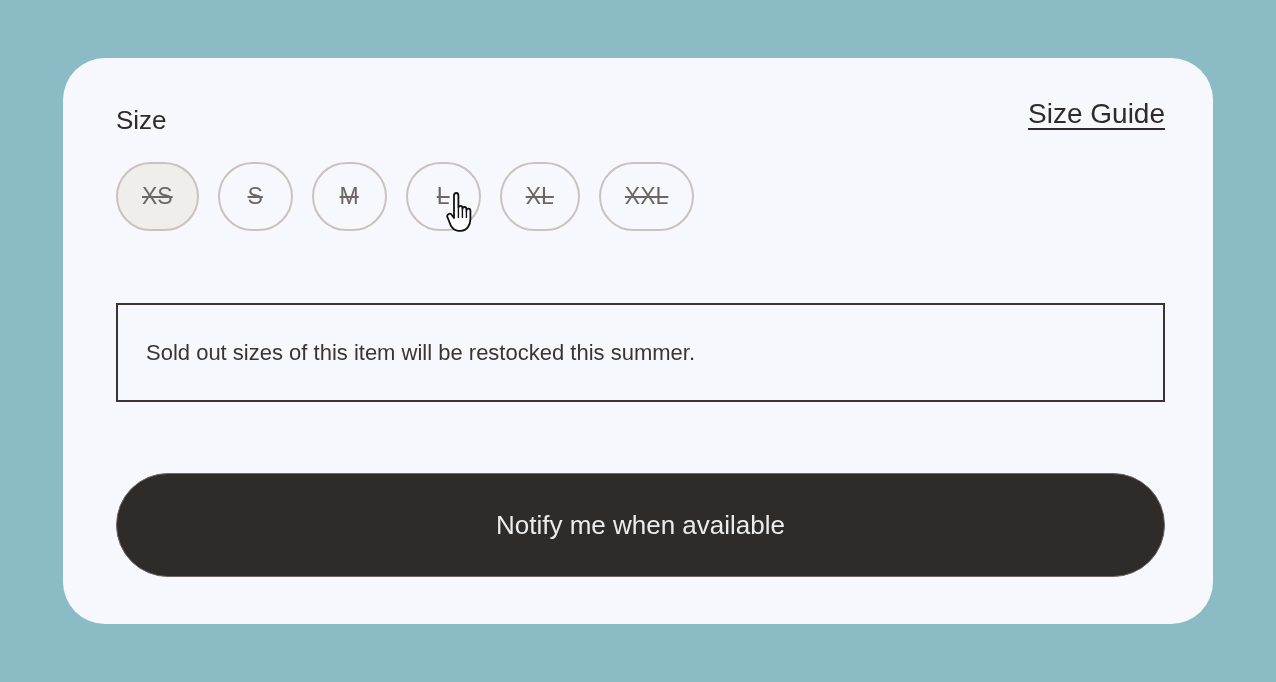  Describe the element at coordinates (420, 352) in the screenshot. I see `notice-text: Sold out sizes of this item will be restocked this summer.` at that location.